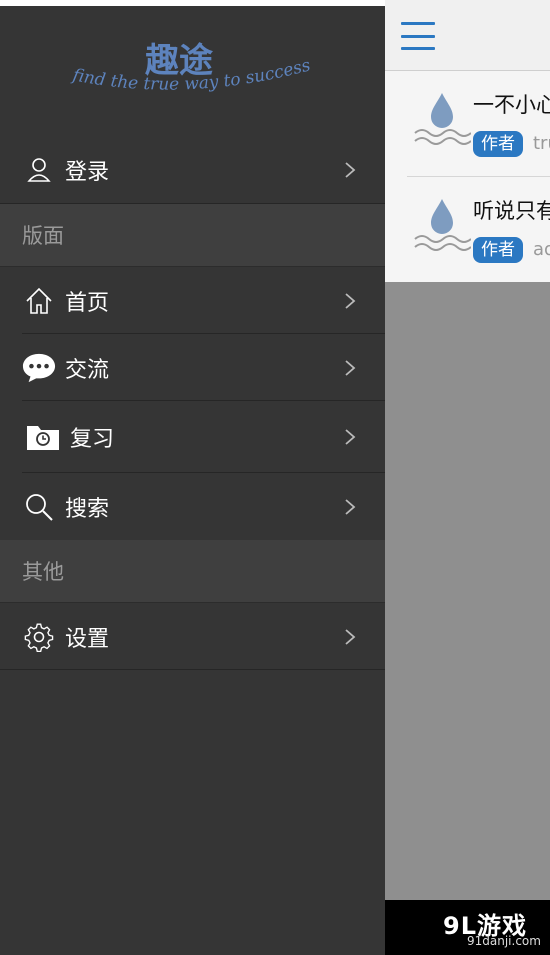  What do you see at coordinates (87, 370) in the screenshot?
I see `menu-item-label: 交流` at bounding box center [87, 370].